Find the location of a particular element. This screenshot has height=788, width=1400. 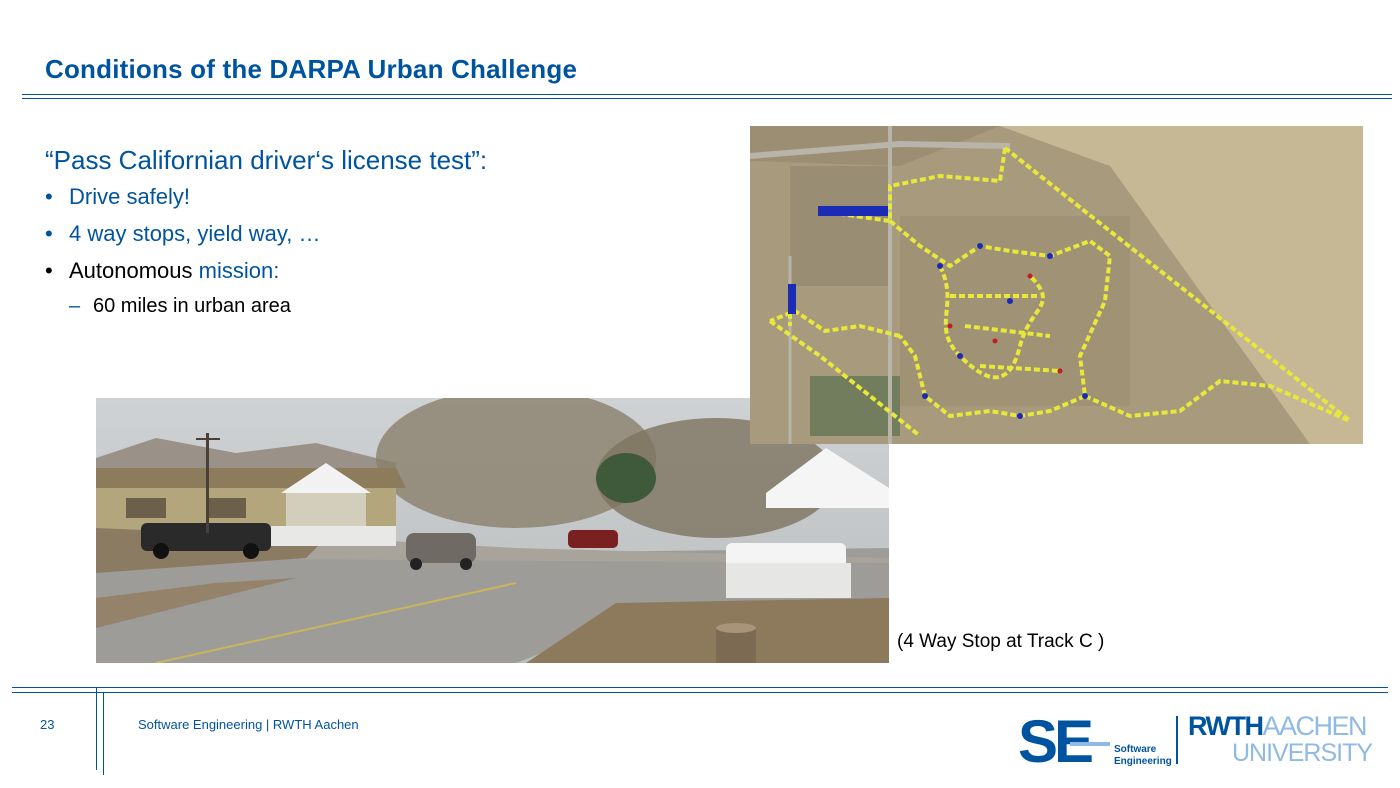

se-logo-s: SE is located at coordinates (1055, 740).